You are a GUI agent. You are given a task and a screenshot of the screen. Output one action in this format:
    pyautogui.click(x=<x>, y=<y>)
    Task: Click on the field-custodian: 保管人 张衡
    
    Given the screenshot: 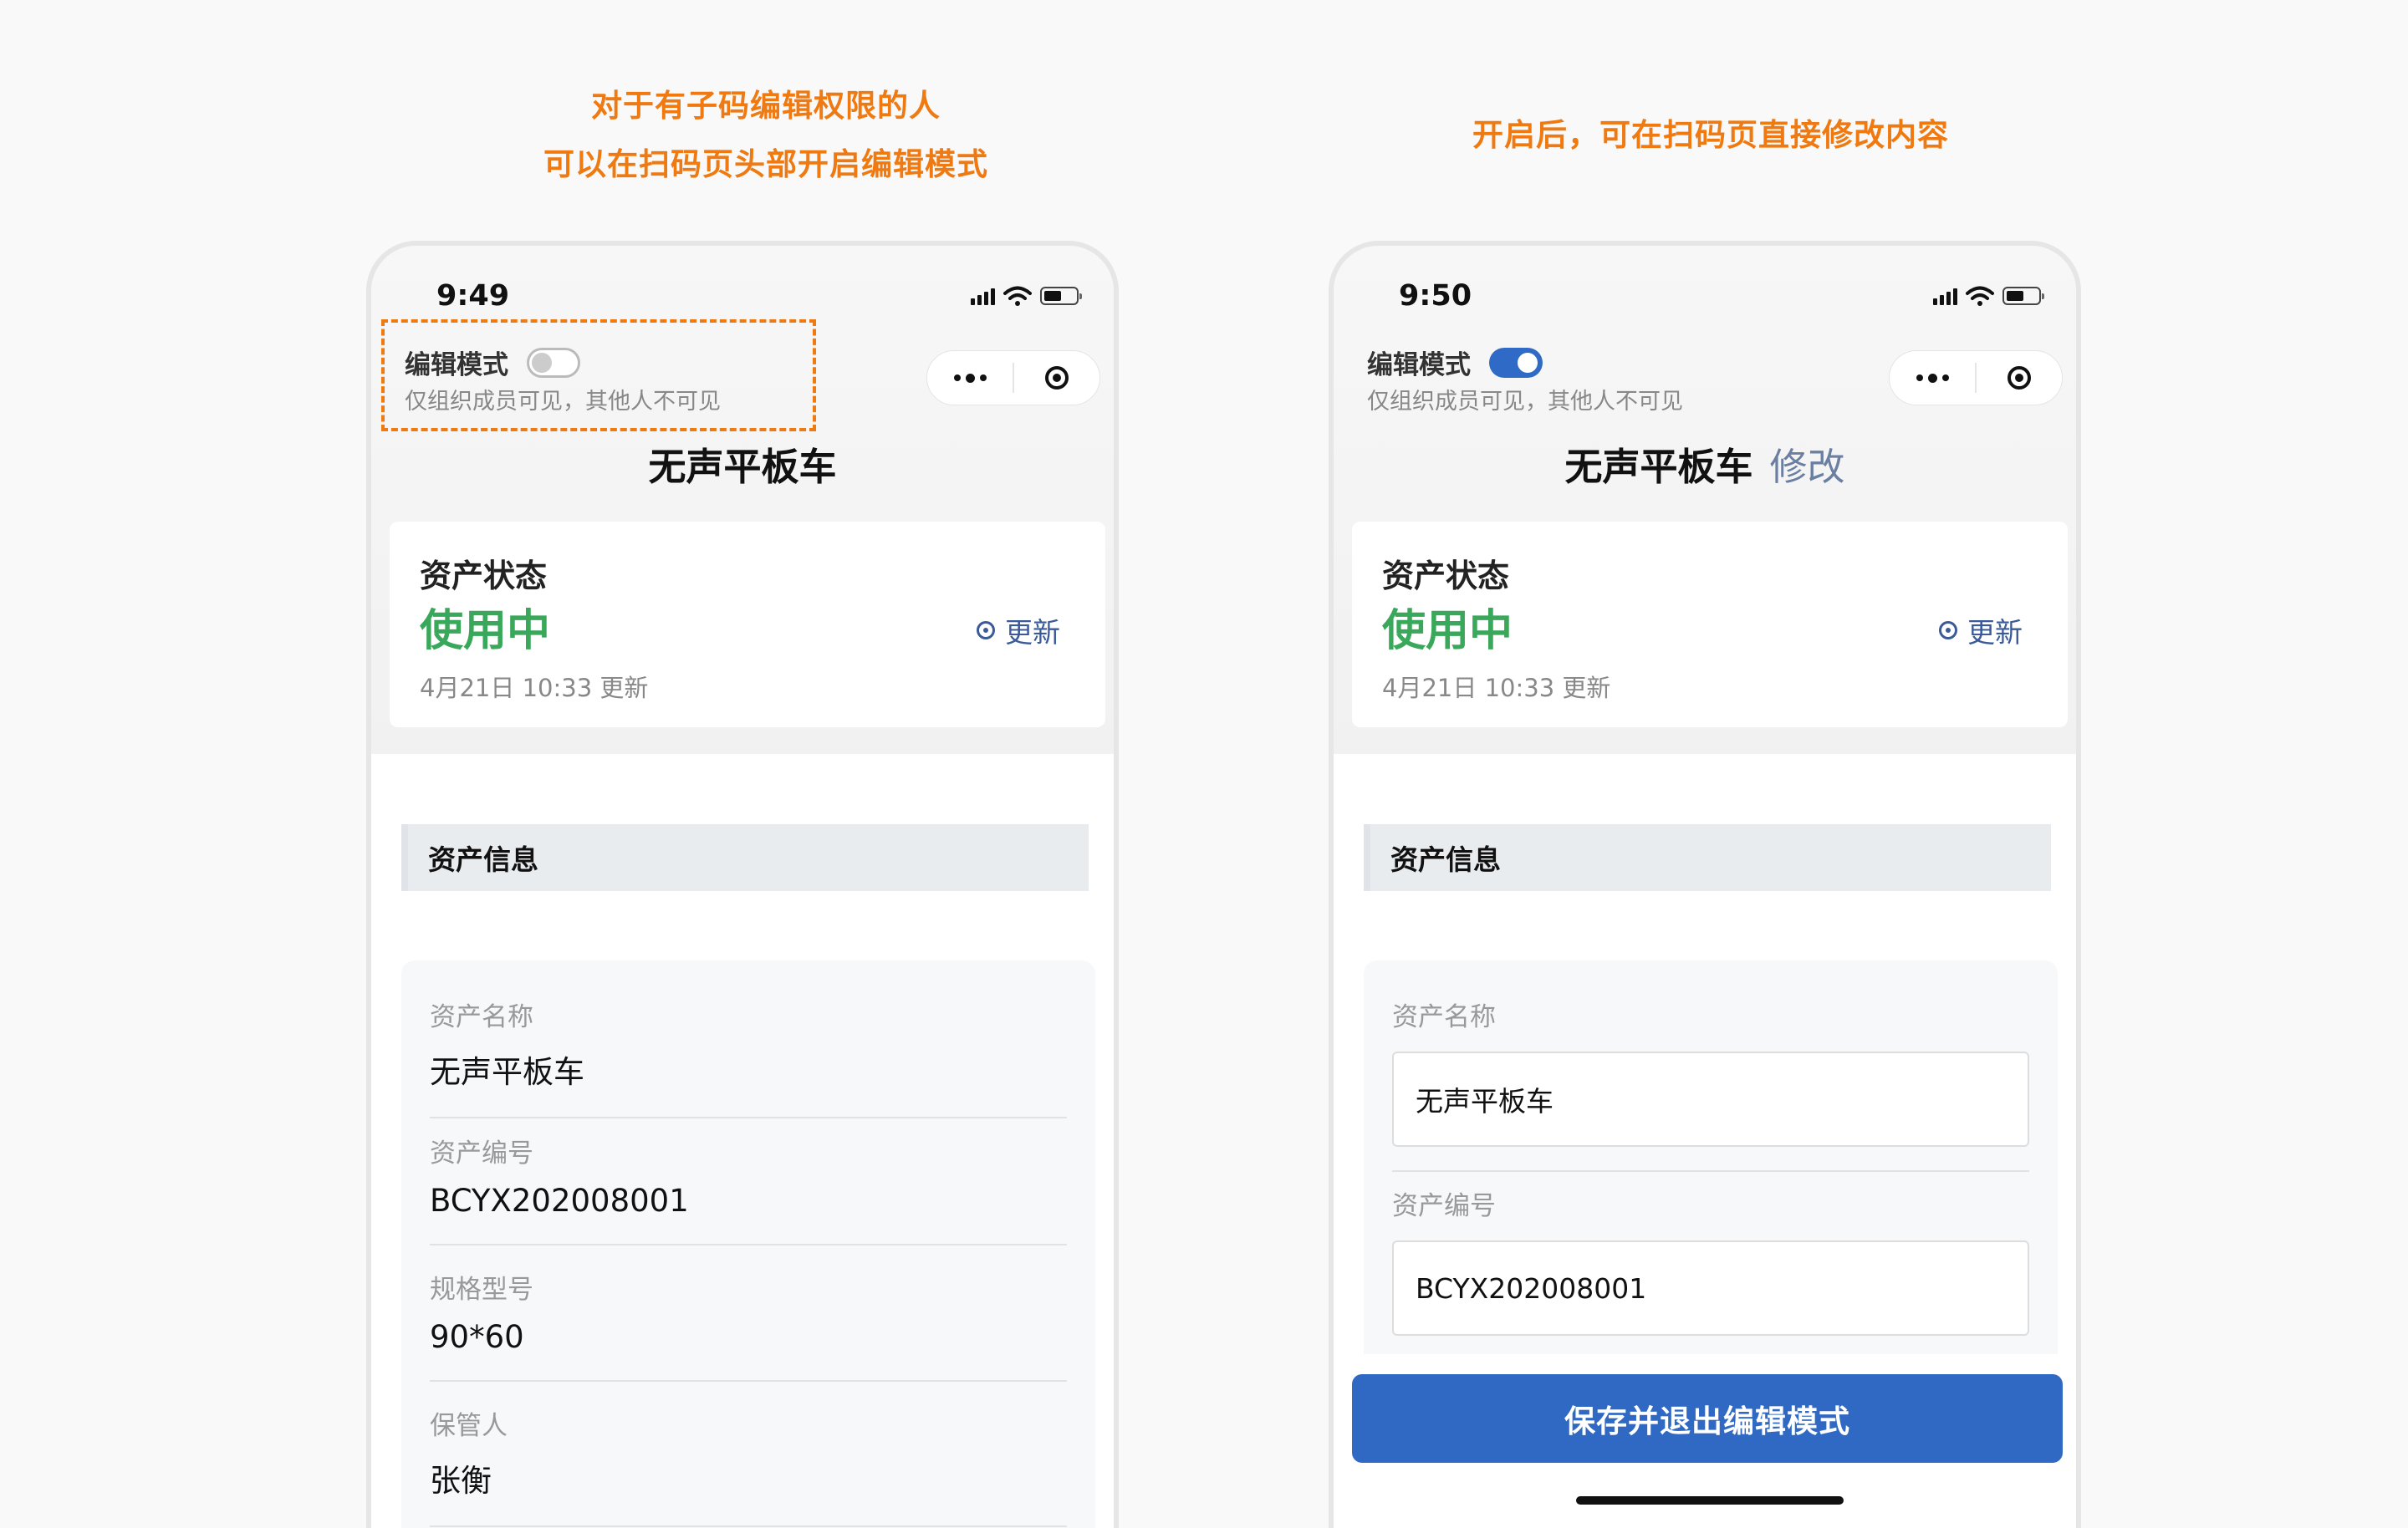 What is the action you would take?
    pyautogui.click(x=749, y=1466)
    